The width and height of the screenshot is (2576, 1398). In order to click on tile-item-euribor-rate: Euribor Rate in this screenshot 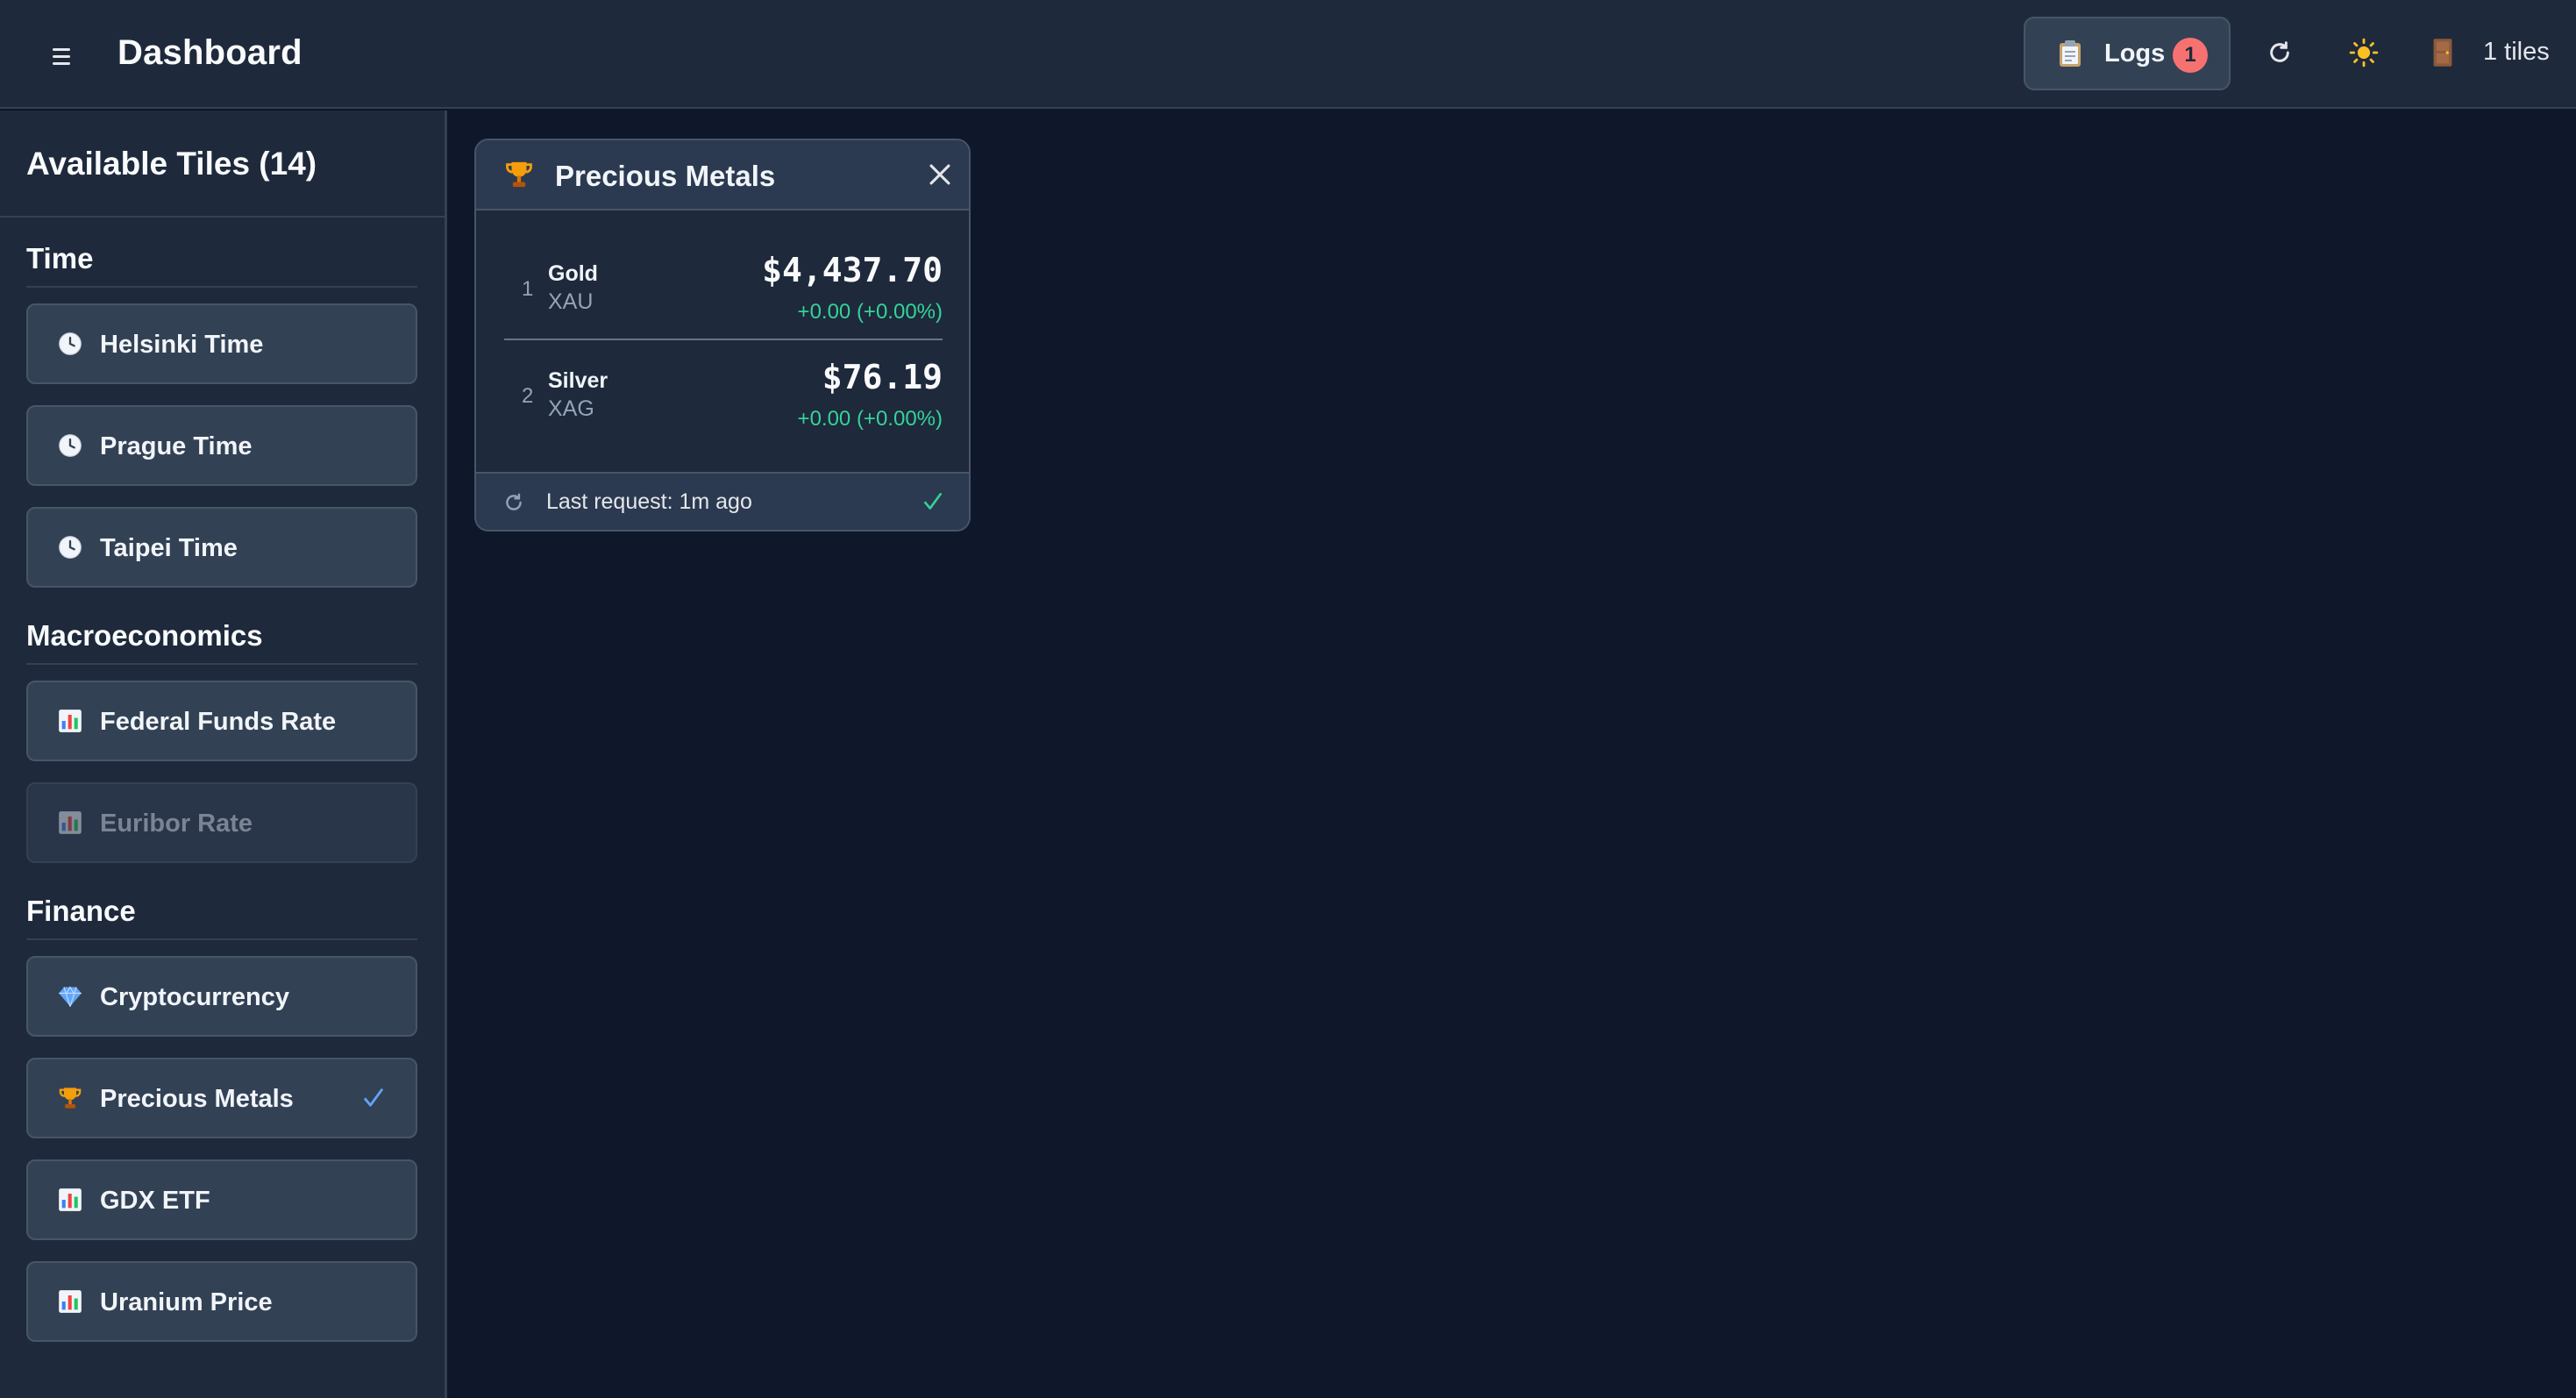, I will do `click(221, 822)`.